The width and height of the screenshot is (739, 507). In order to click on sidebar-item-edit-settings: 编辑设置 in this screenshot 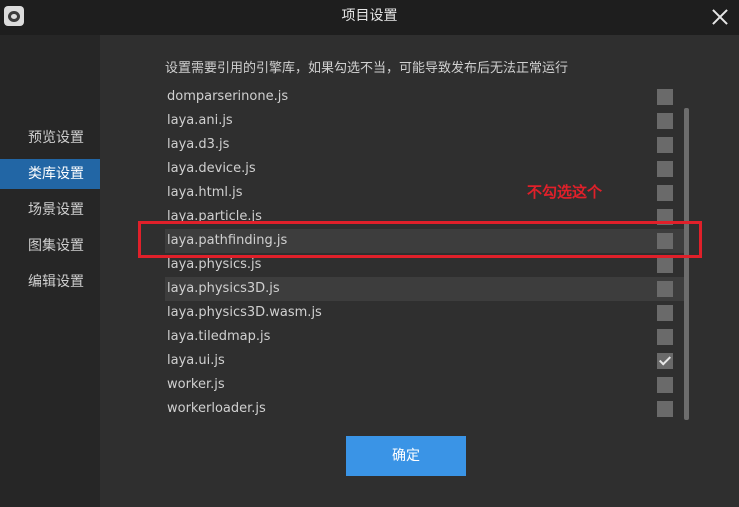, I will do `click(50, 282)`.